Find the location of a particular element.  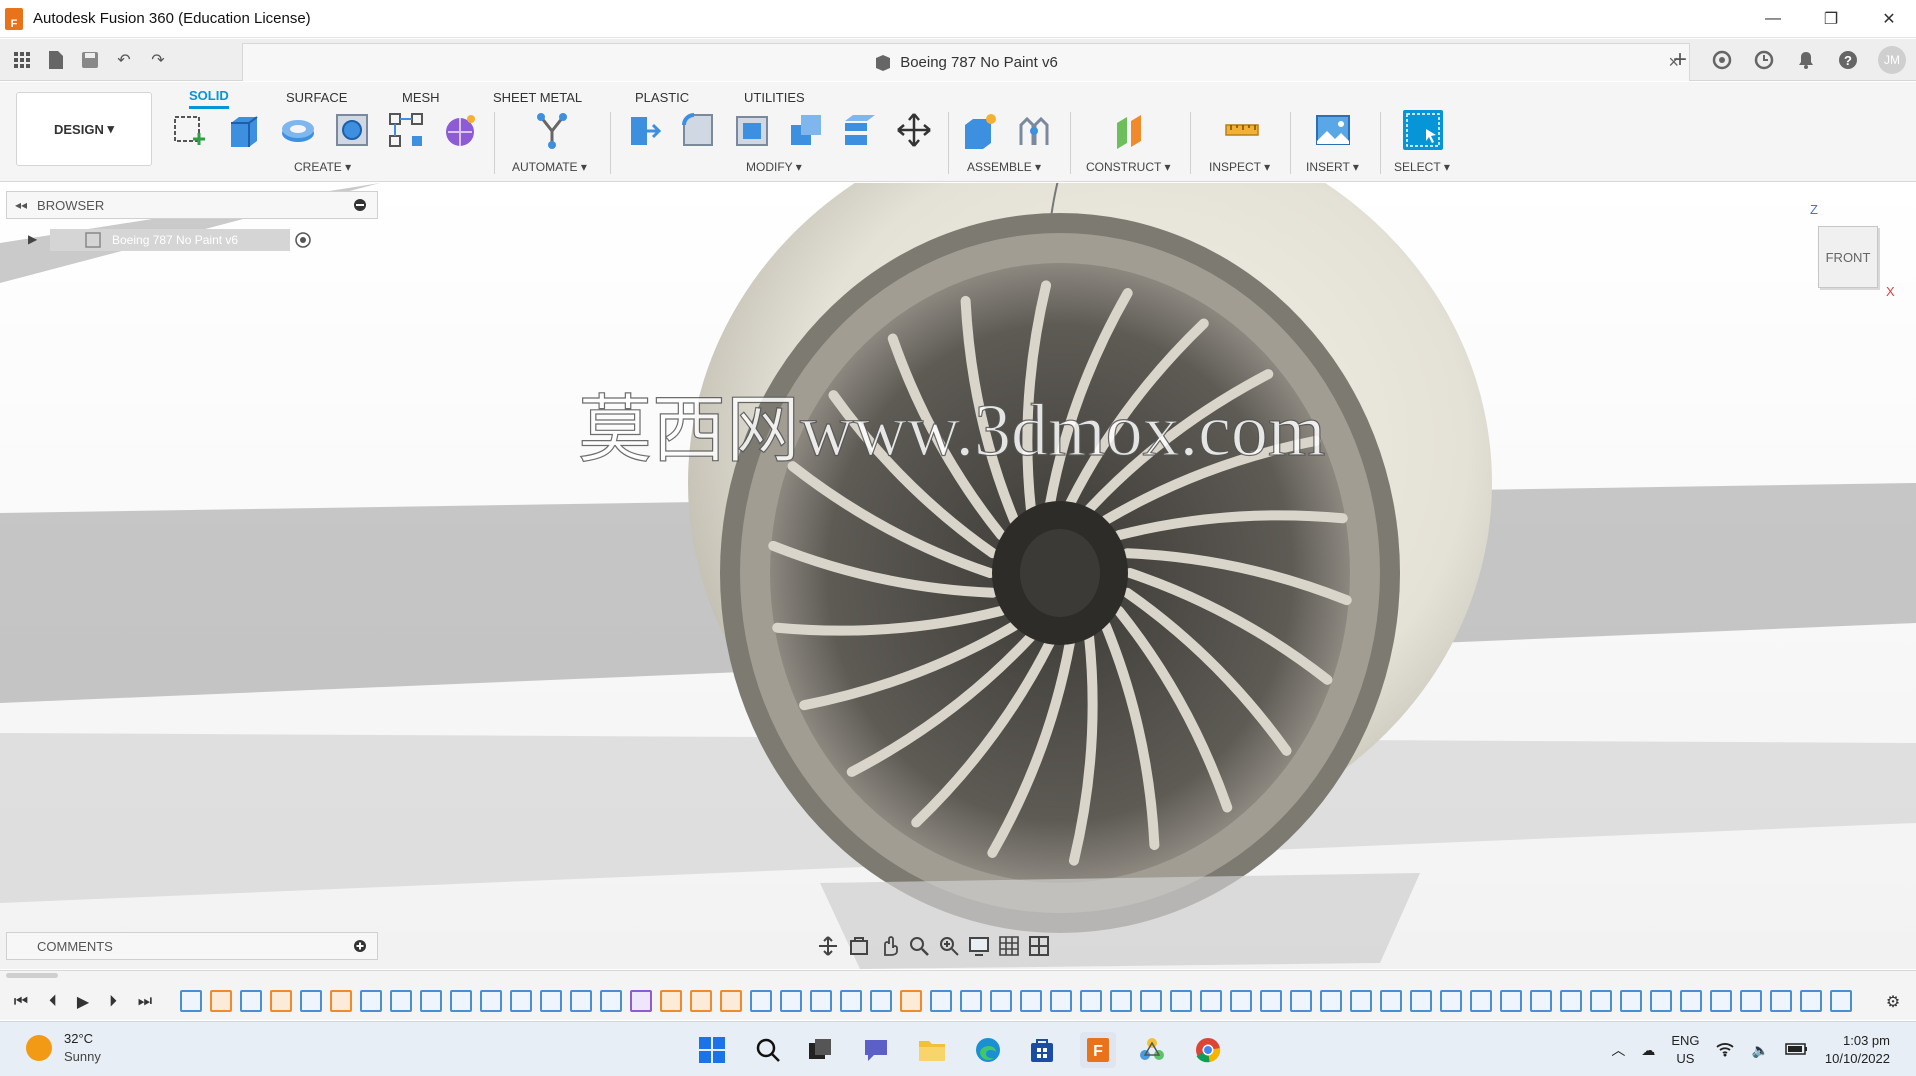

tab-solid: SOLID is located at coordinates (209, 97).